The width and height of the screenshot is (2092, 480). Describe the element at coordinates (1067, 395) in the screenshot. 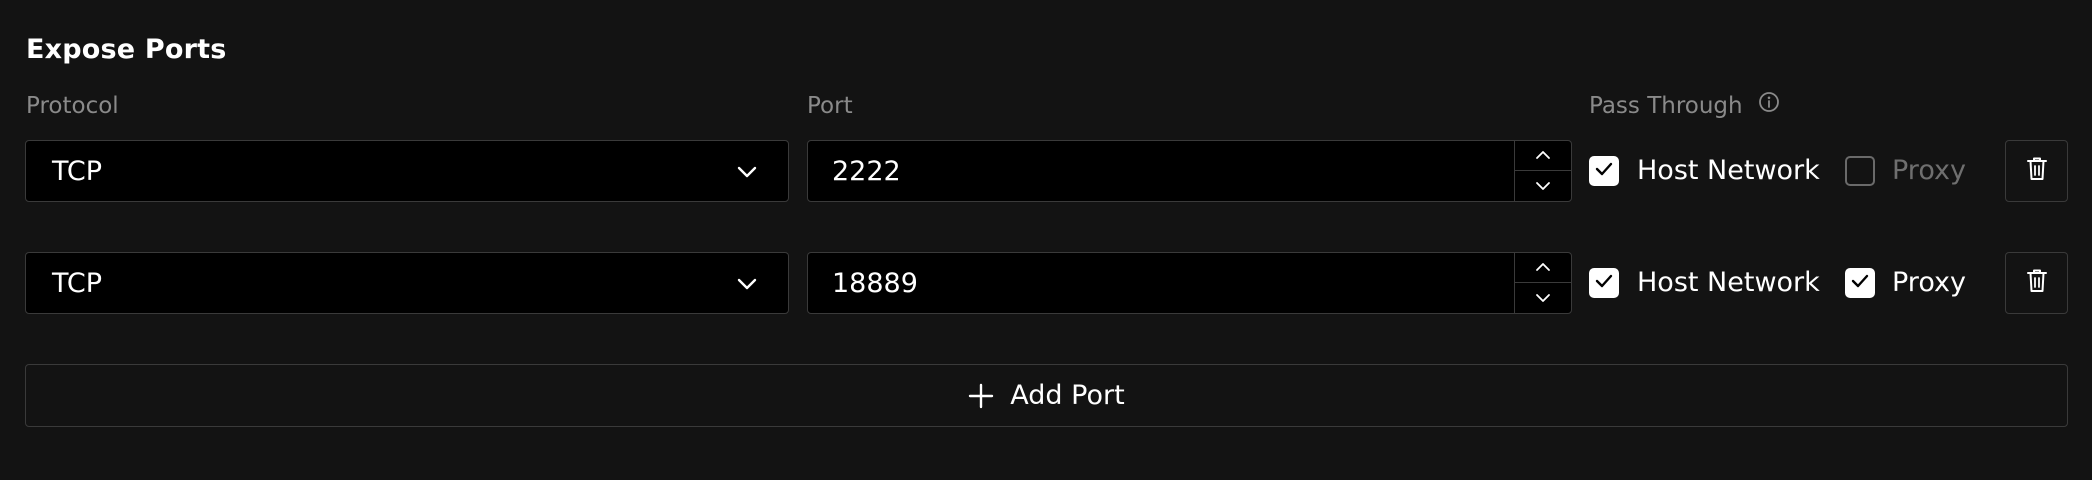

I see `add-port-label: Add Port` at that location.